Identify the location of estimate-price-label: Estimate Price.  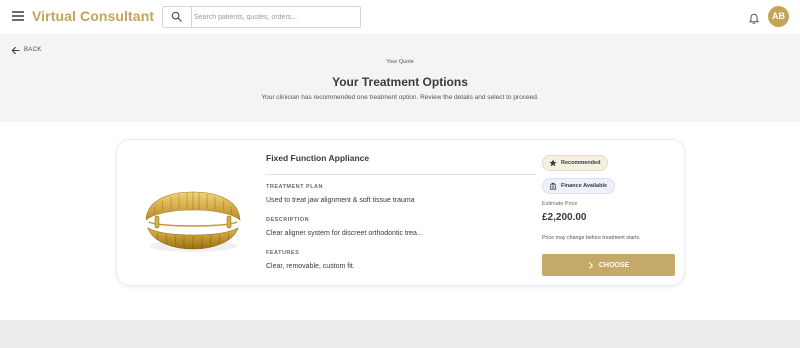
(560, 204).